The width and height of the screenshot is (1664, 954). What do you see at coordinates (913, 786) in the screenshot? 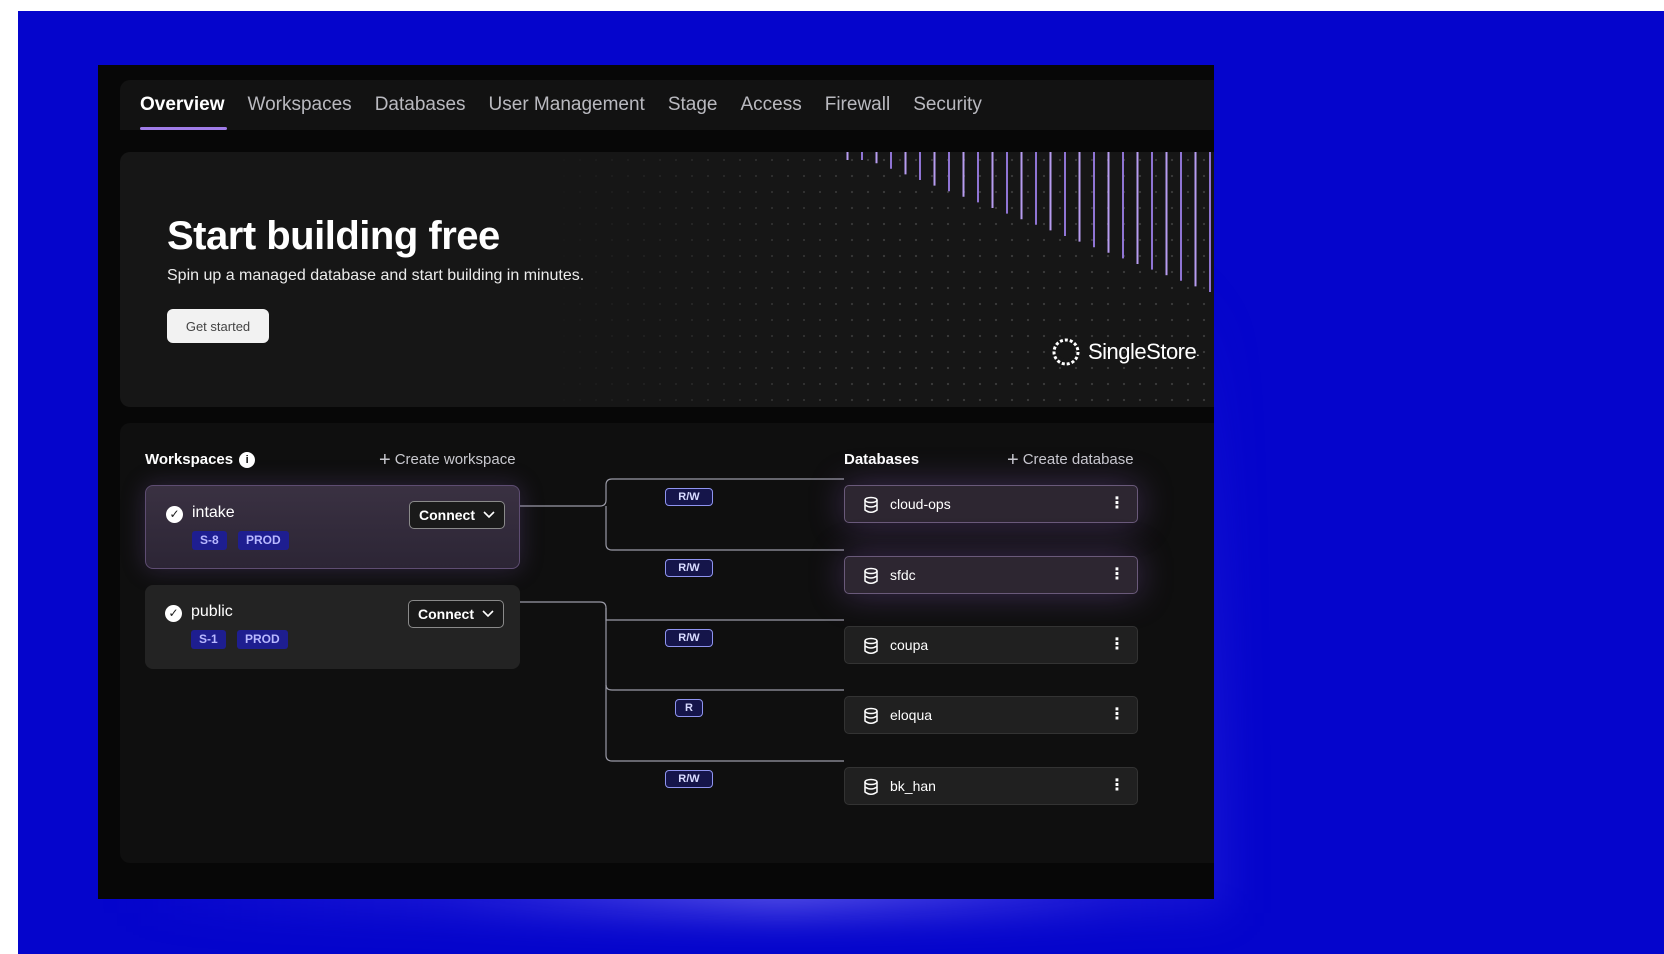
I see `database-name: bk_han` at bounding box center [913, 786].